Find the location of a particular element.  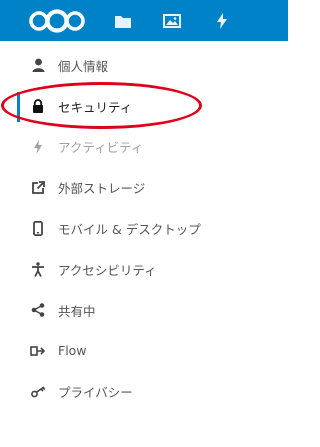

external-link-icon is located at coordinates (38, 188).